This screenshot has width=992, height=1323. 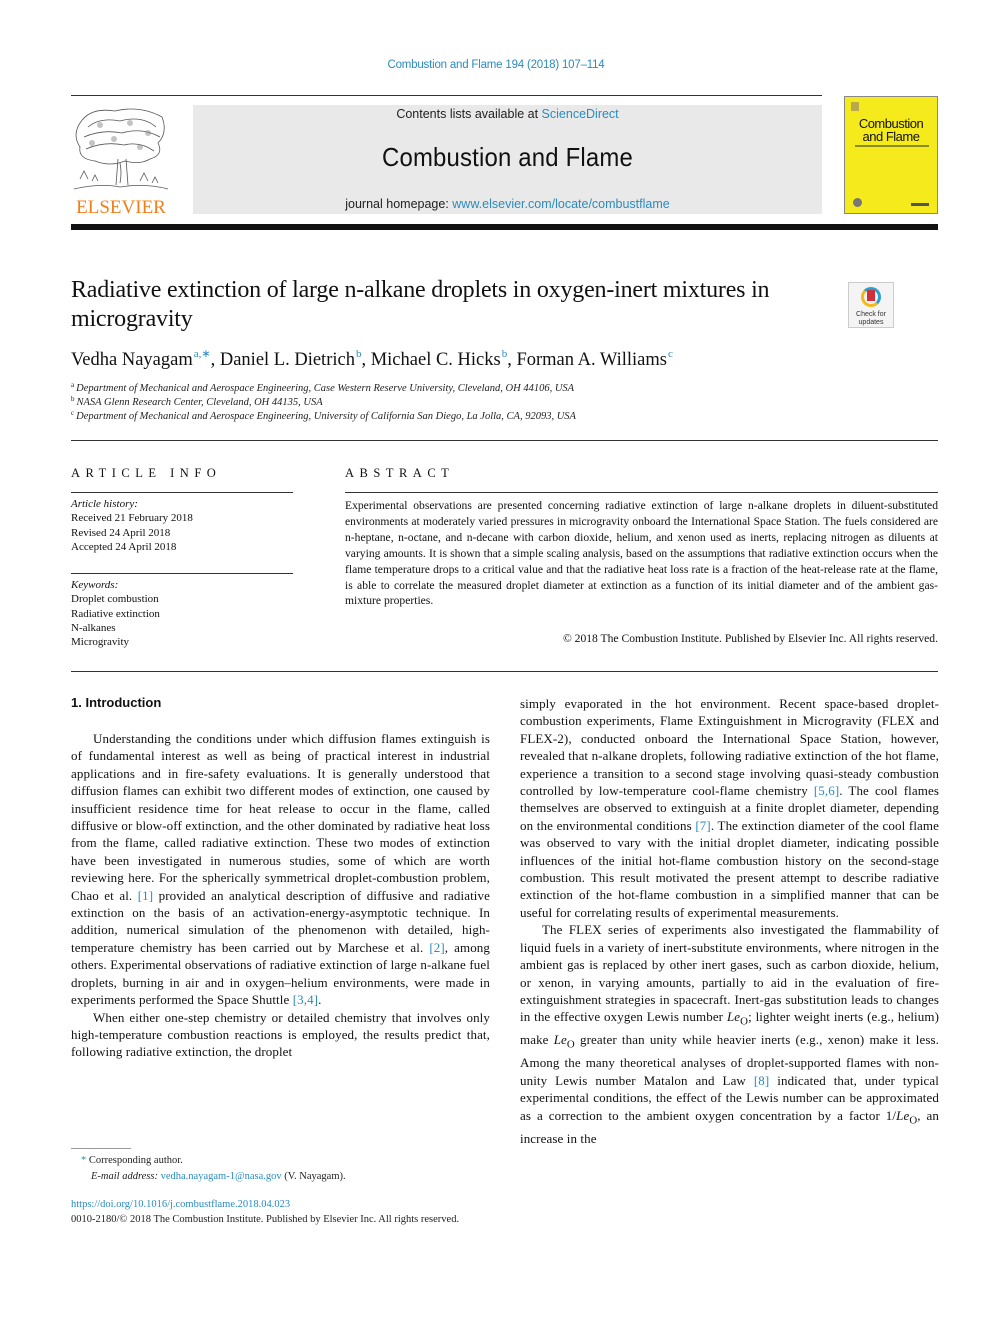 What do you see at coordinates (135, 1160) in the screenshot?
I see `corresponding-author-label: Corresponding author.` at bounding box center [135, 1160].